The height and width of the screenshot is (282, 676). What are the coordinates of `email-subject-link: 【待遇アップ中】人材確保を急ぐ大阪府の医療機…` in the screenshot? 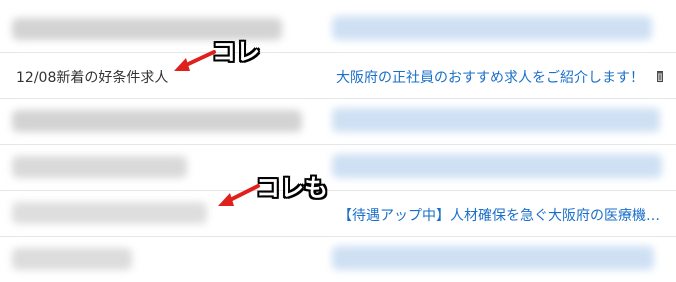 It's located at (499, 215).